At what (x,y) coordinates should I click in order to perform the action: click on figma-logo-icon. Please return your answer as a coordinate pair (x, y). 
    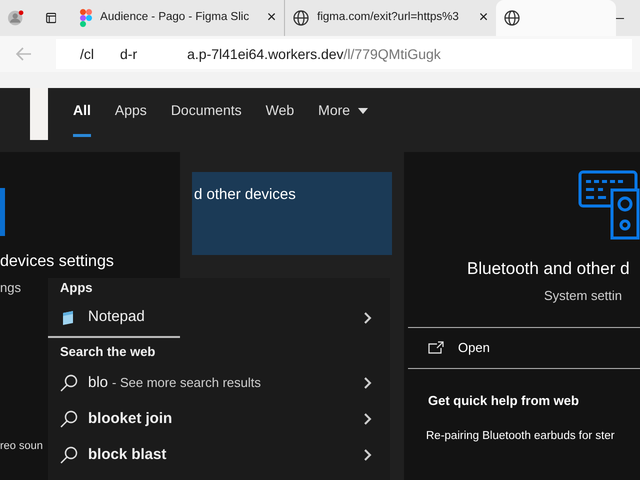
    Looking at the image, I should click on (86, 18).